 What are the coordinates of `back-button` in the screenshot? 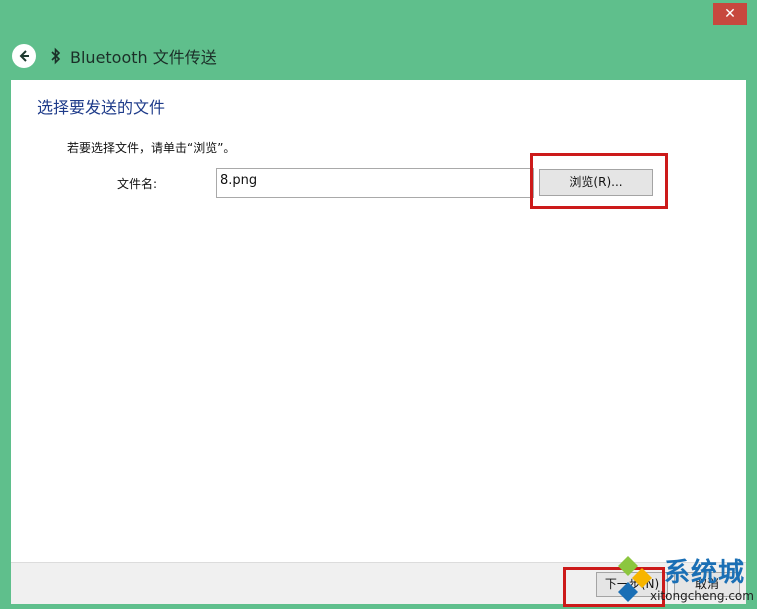 It's located at (24, 56).